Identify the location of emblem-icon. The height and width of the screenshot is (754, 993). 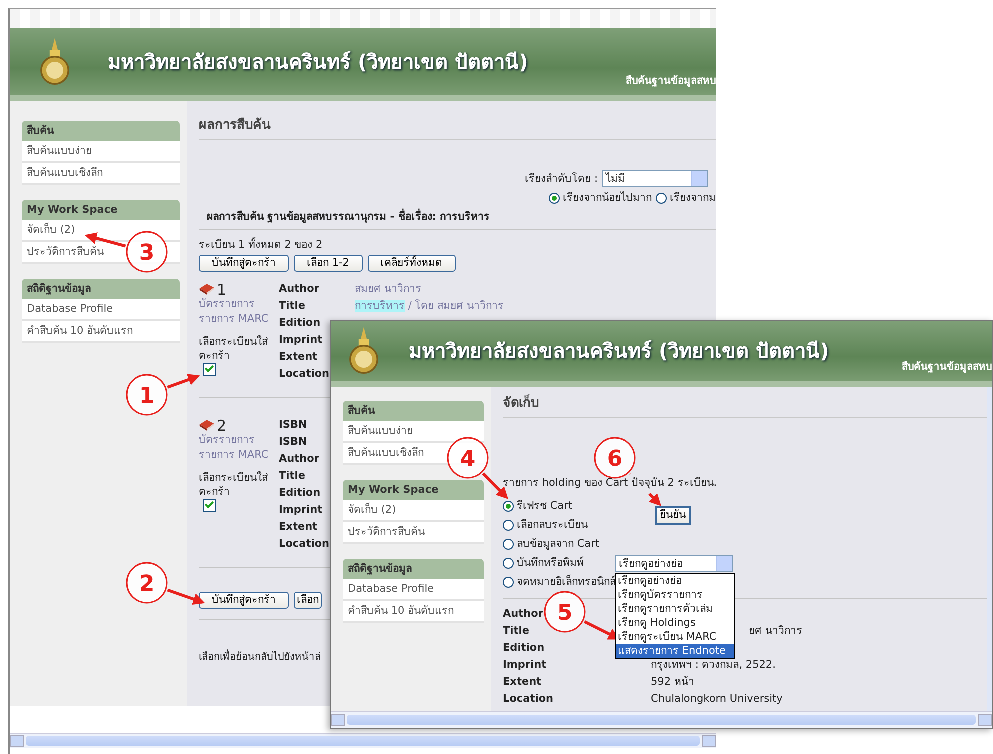
(364, 351).